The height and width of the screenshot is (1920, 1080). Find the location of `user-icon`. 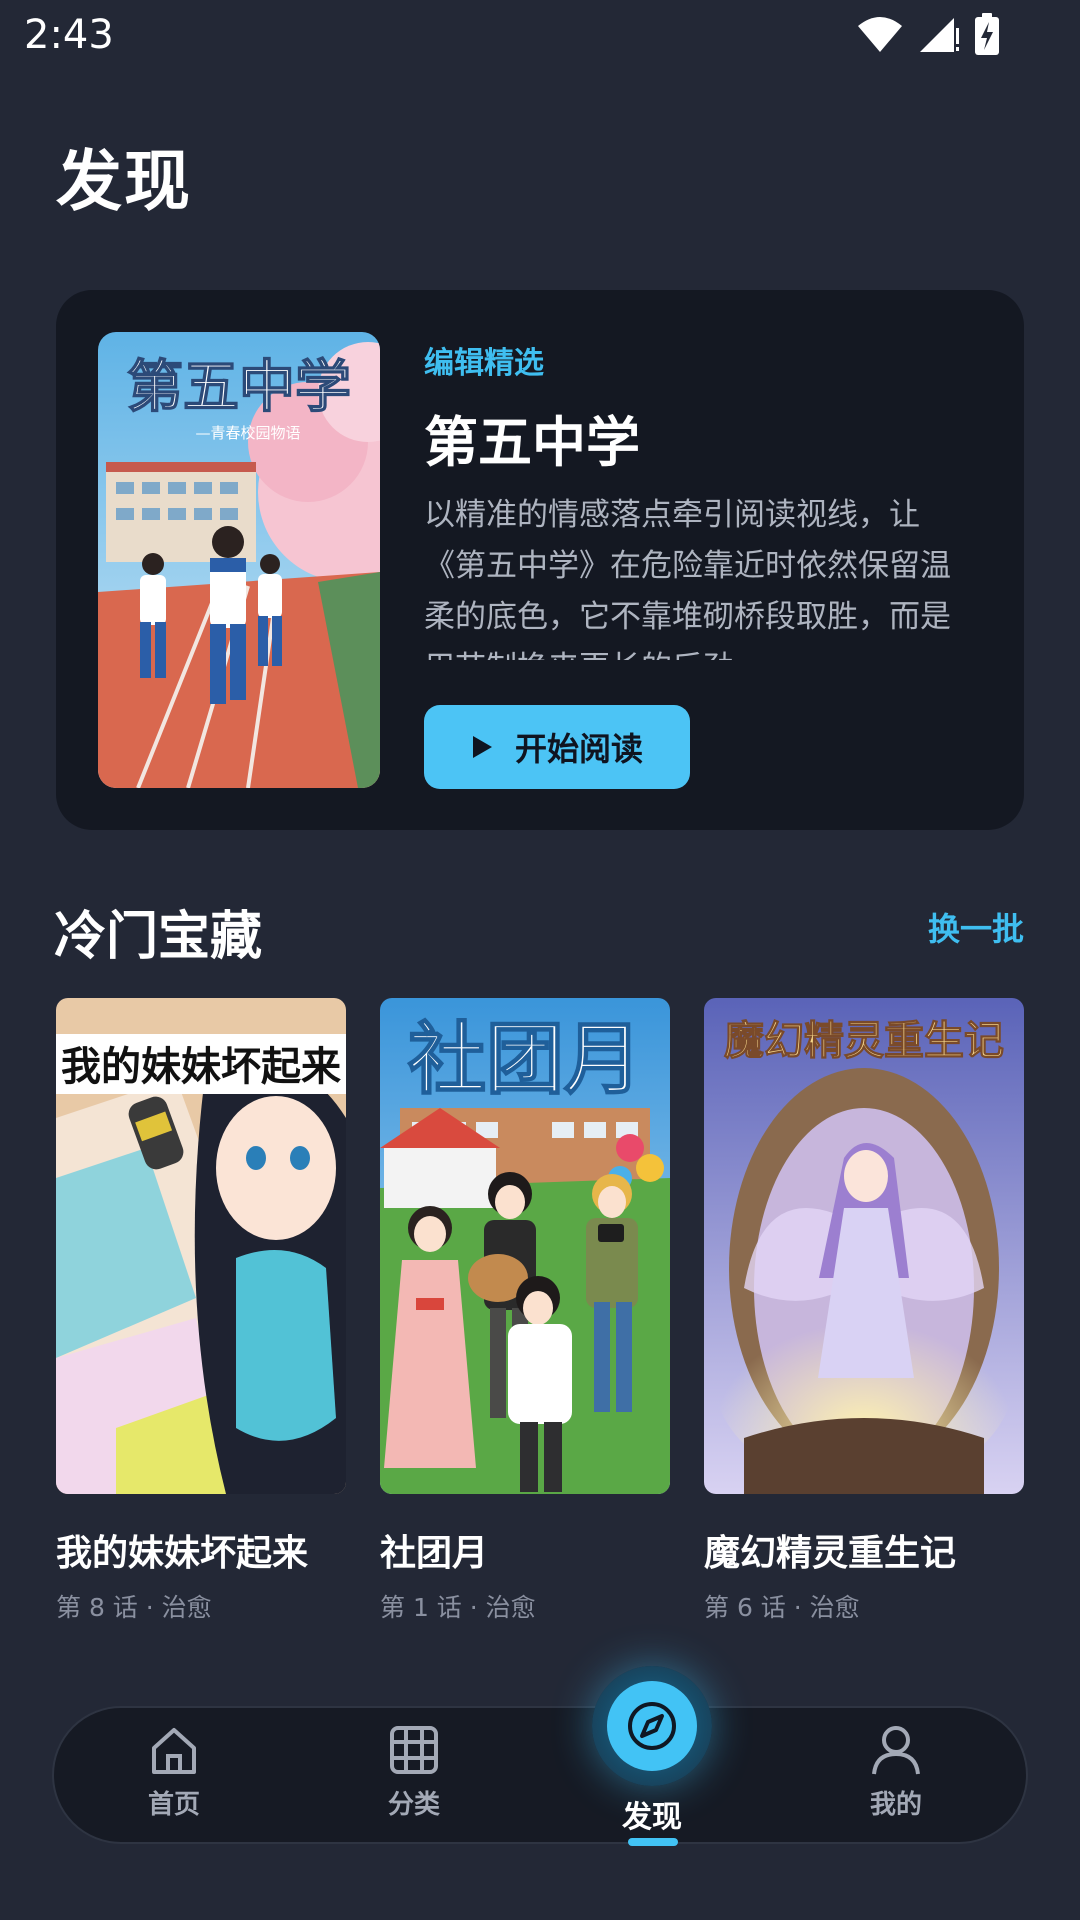

user-icon is located at coordinates (896, 1750).